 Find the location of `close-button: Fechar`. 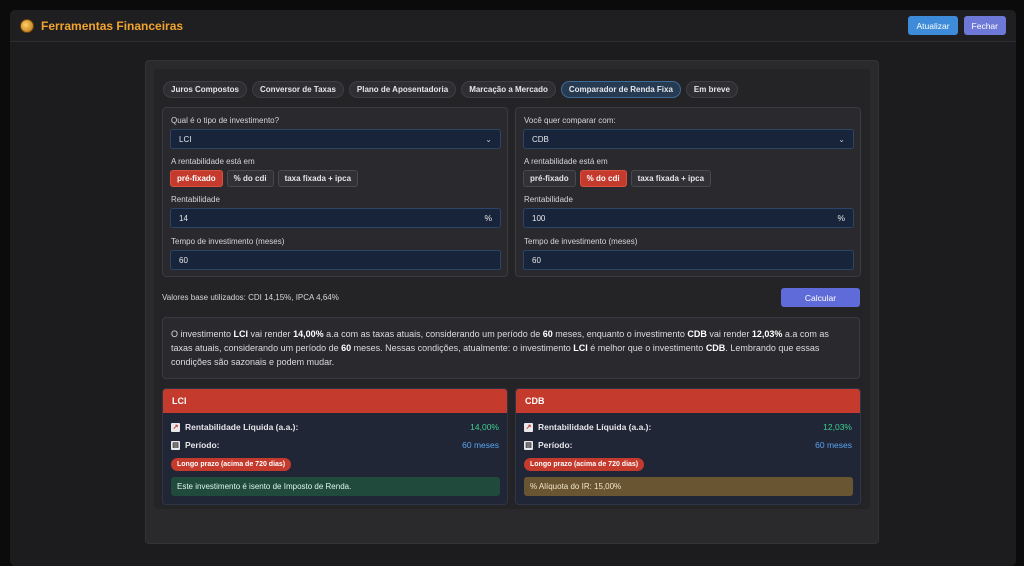

close-button: Fechar is located at coordinates (984, 25).